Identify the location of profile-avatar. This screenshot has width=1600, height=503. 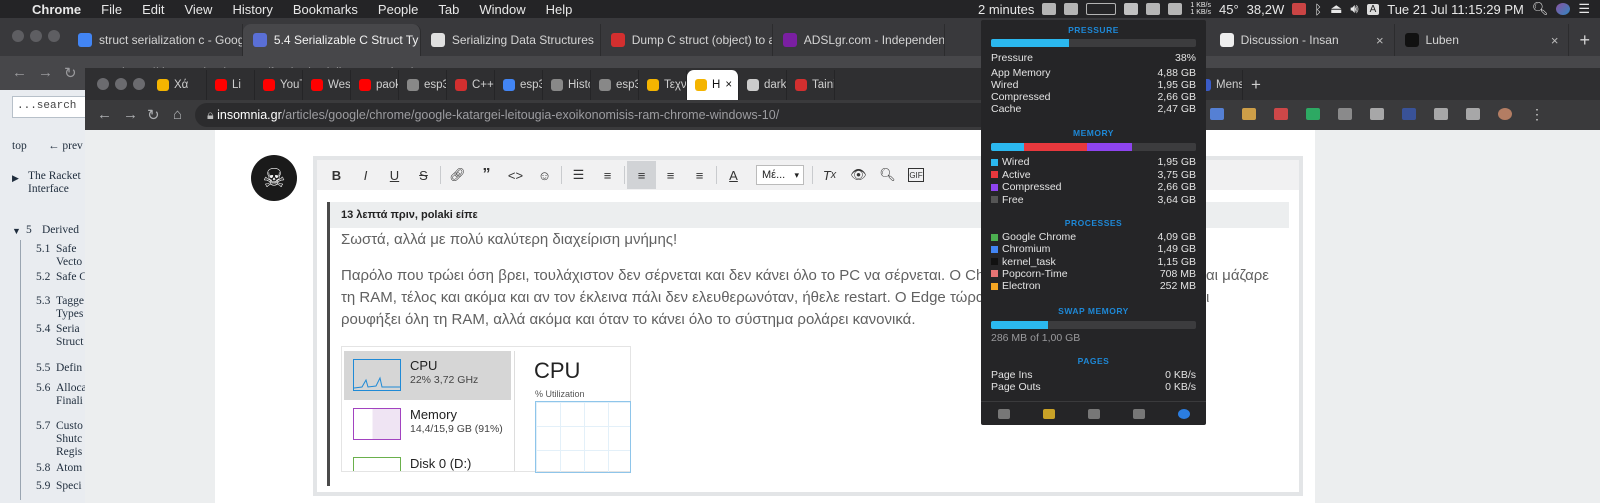
(1505, 114).